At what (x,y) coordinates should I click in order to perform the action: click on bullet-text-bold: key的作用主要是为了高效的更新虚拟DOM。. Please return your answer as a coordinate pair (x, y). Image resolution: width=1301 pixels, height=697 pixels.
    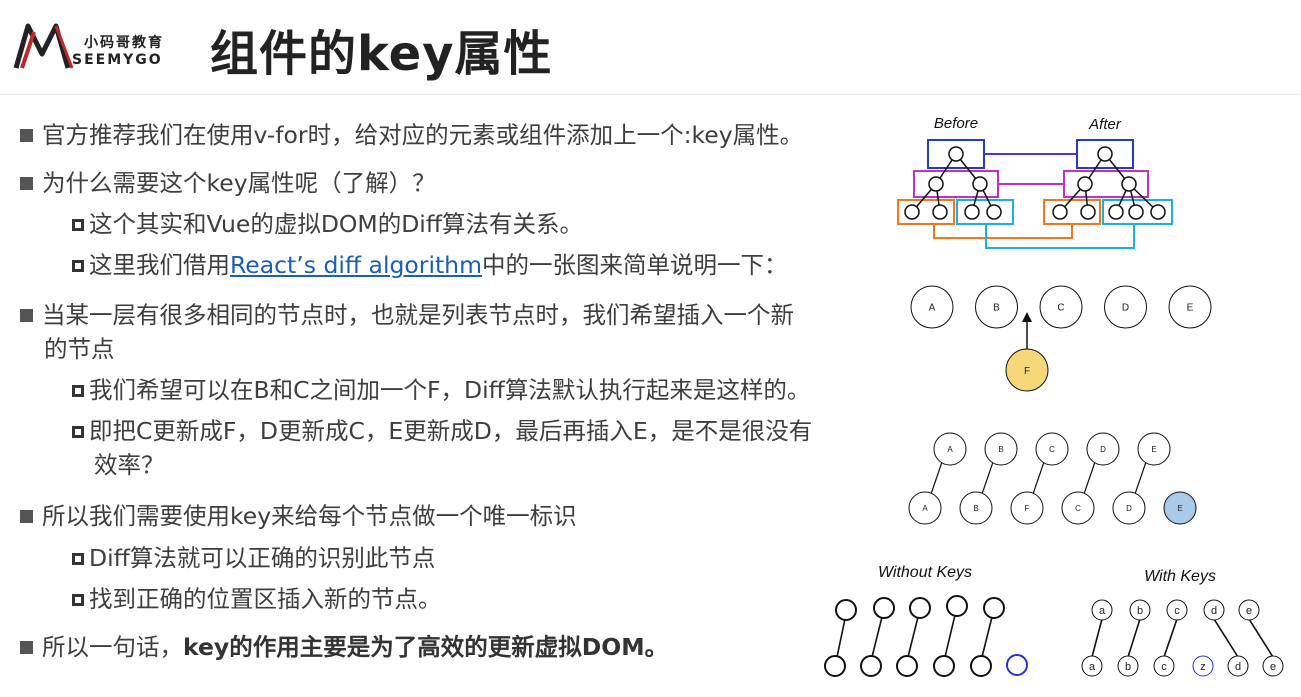
    Looking at the image, I should click on (426, 647).